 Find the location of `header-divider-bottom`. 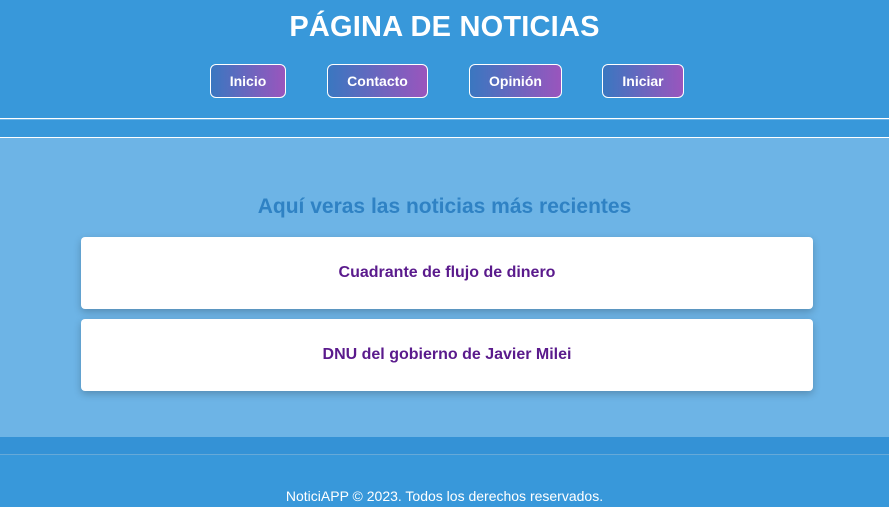

header-divider-bottom is located at coordinates (444, 137).